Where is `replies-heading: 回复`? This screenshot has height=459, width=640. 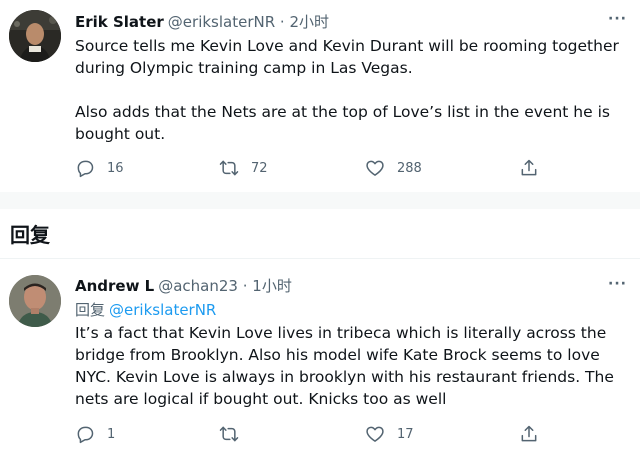 replies-heading: 回复 is located at coordinates (30, 235).